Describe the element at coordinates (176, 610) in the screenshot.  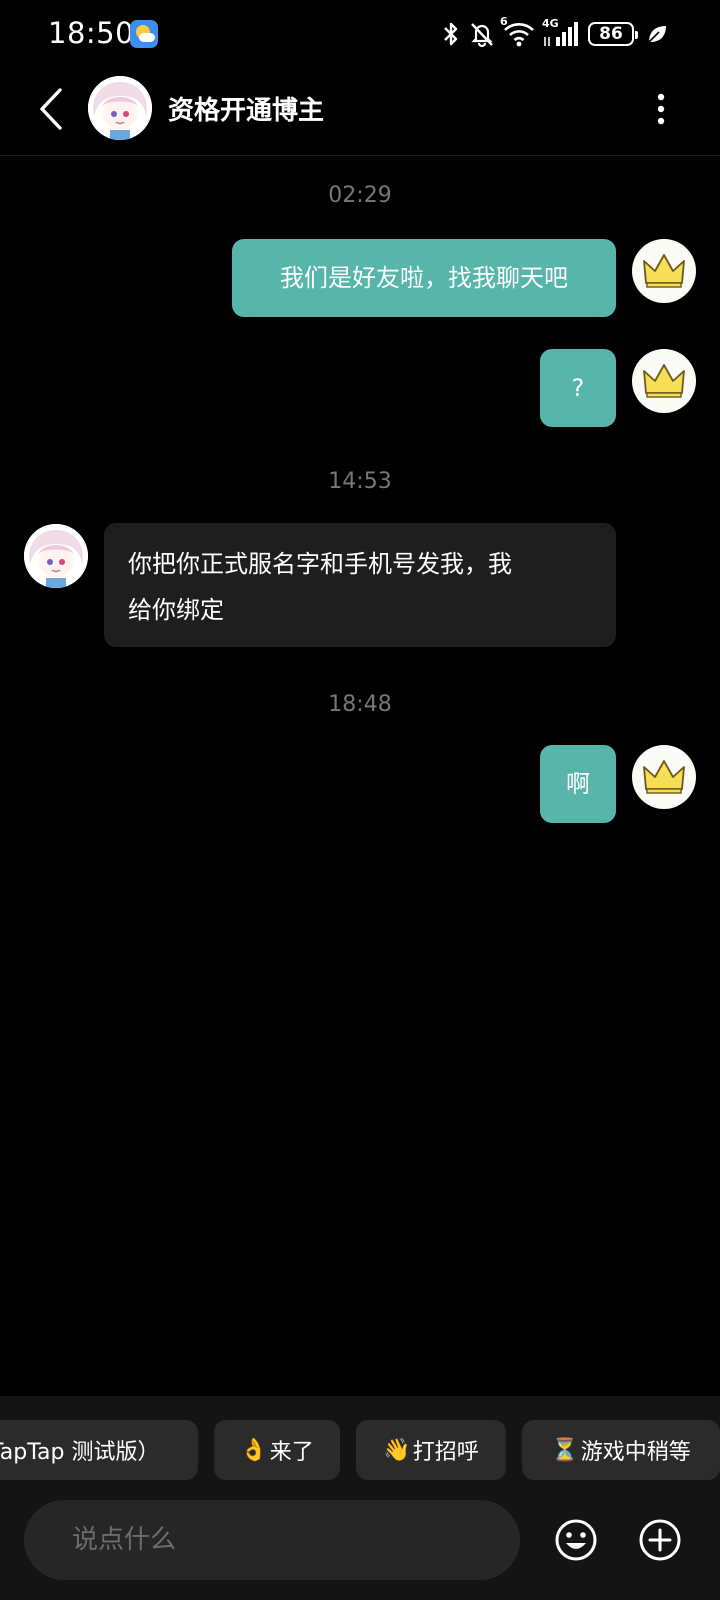
I see `incoming-message-line: 给你绑定` at that location.